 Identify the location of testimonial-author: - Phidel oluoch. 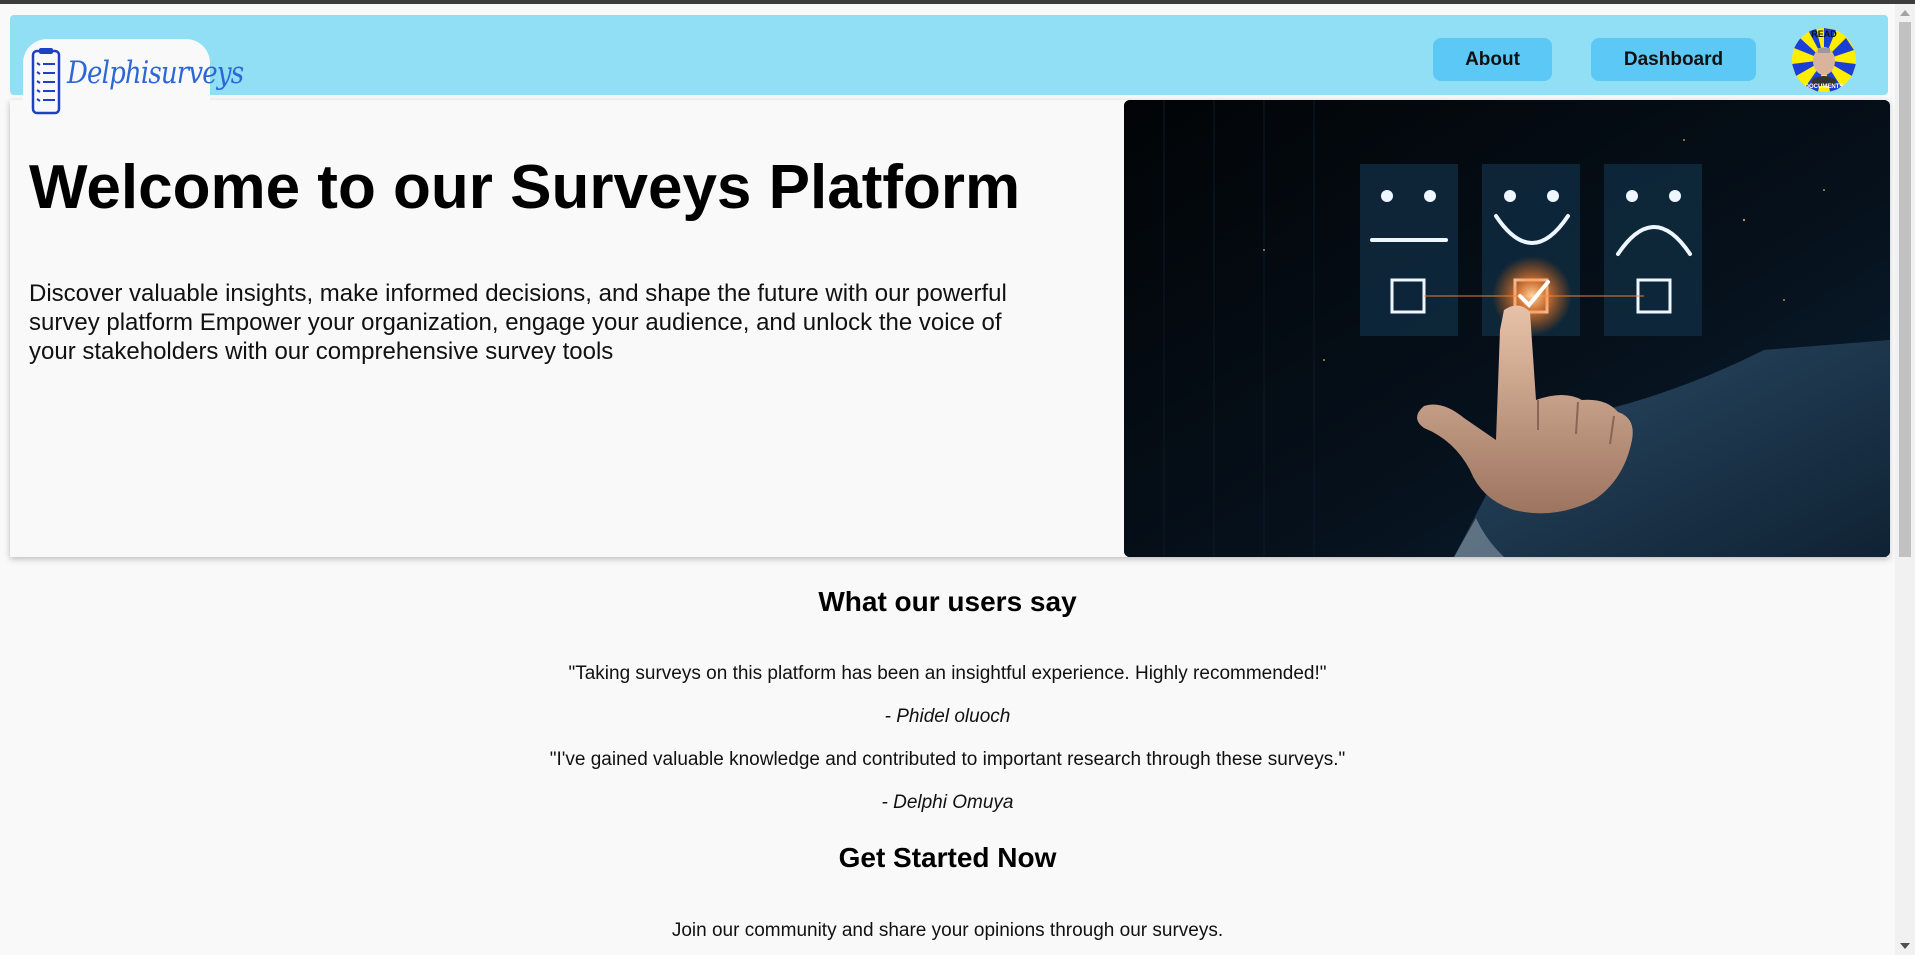
(947, 716).